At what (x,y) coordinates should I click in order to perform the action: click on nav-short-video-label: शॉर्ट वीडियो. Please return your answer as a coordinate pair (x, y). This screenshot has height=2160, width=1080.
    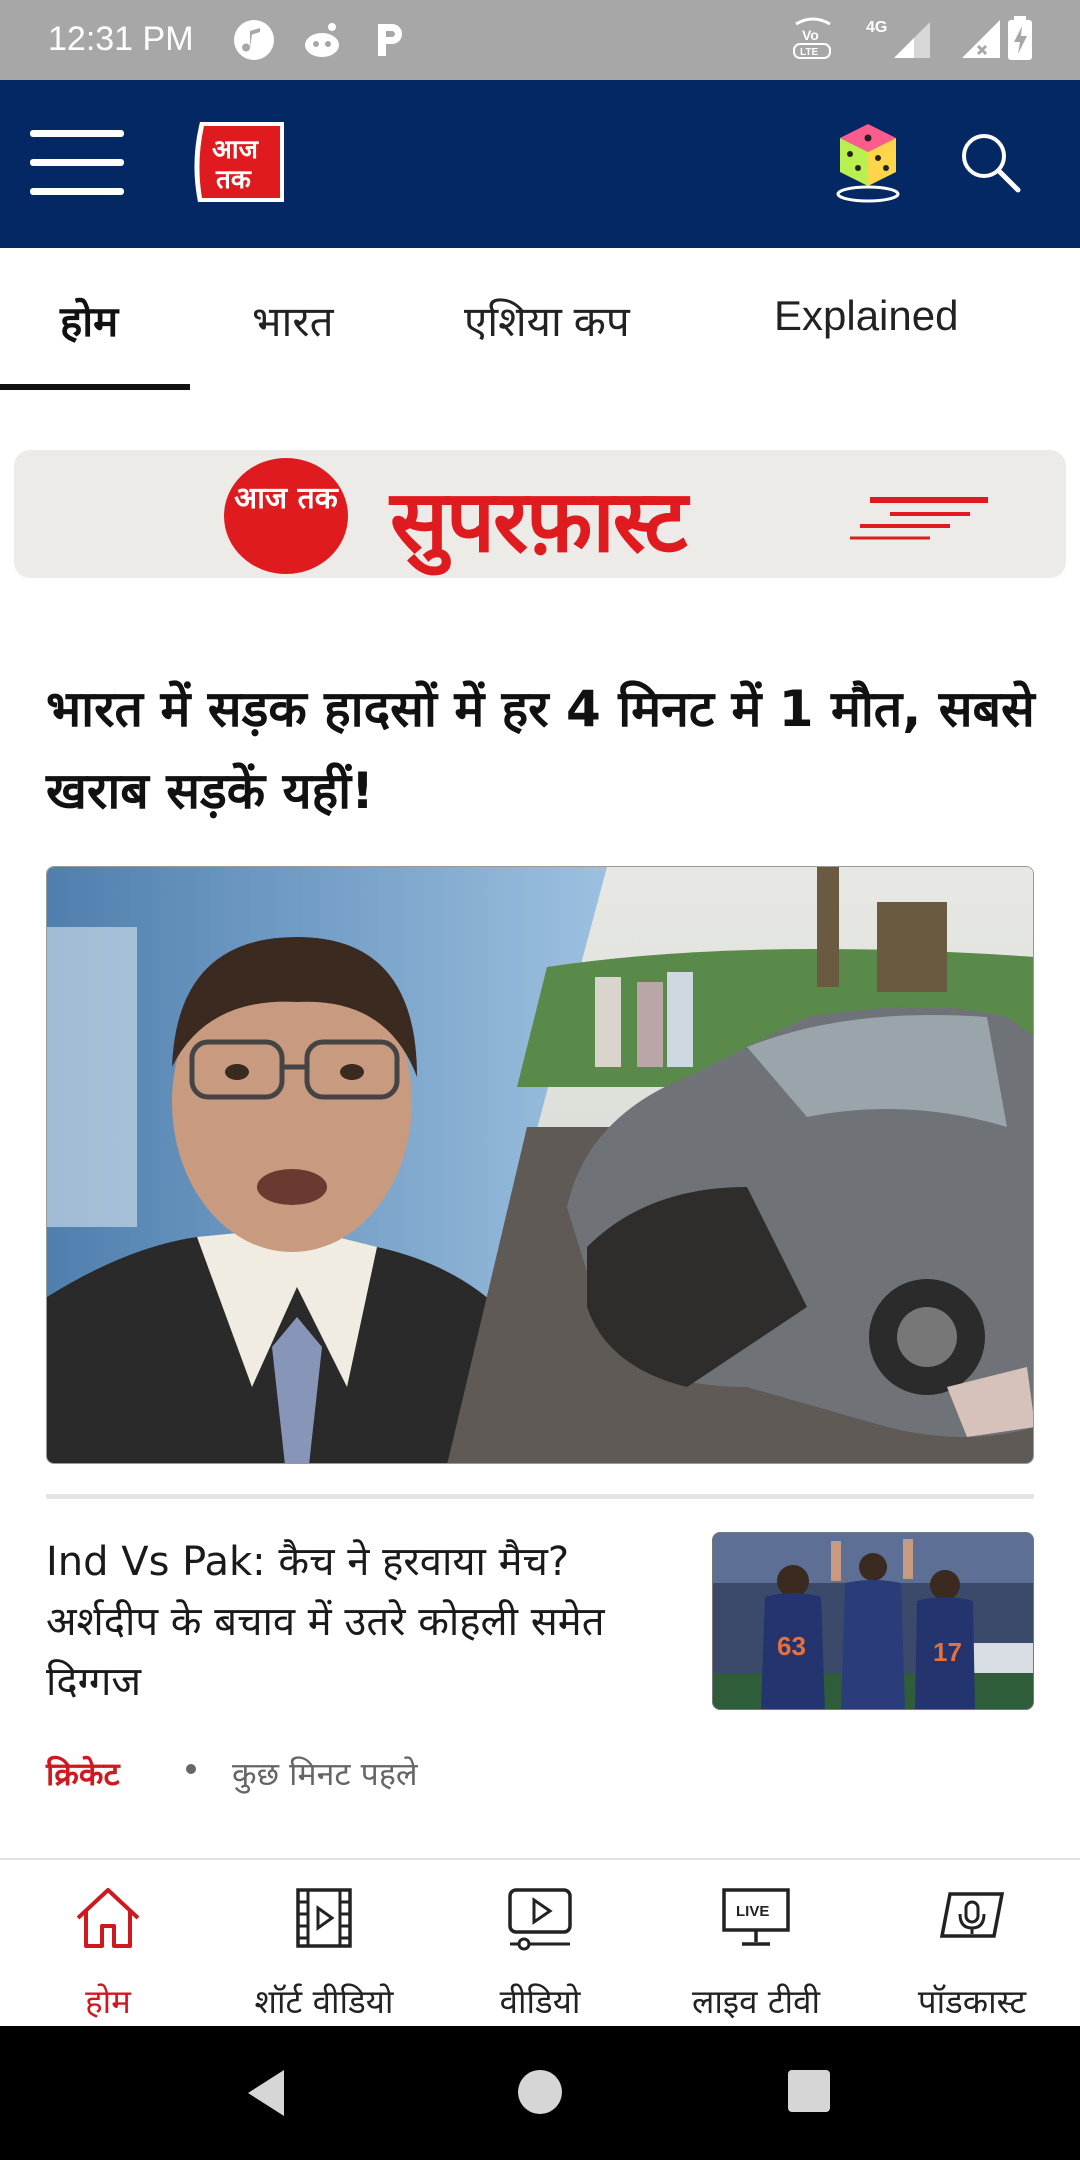
    Looking at the image, I should click on (324, 2001).